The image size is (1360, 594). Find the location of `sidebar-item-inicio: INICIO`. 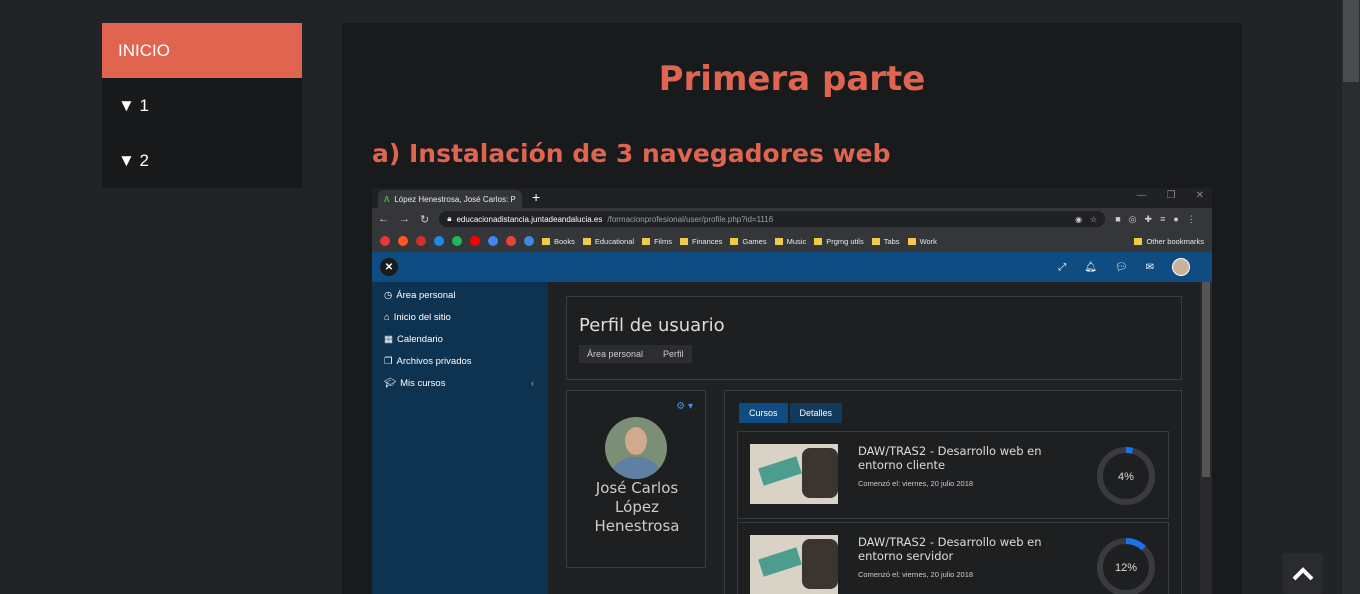

sidebar-item-inicio: INICIO is located at coordinates (202, 50).